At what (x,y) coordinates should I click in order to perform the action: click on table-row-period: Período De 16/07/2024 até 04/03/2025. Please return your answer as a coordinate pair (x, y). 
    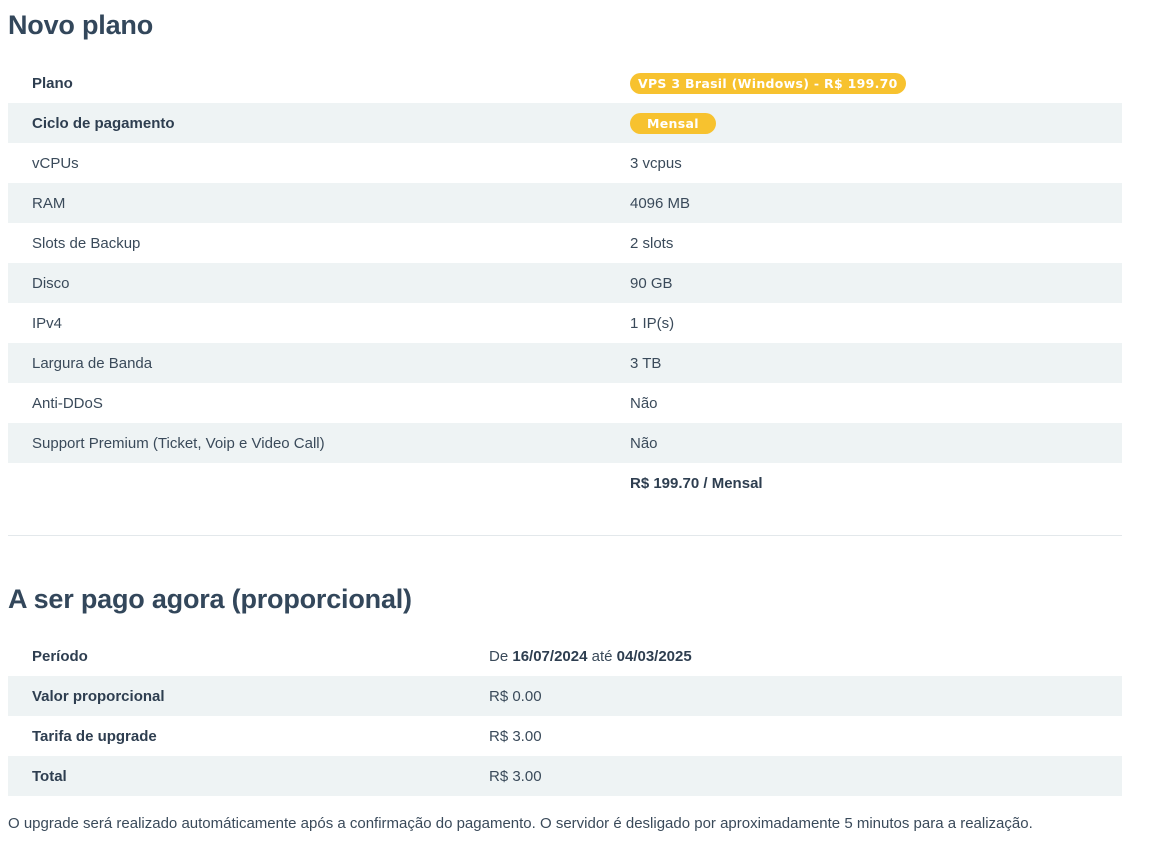
    Looking at the image, I should click on (565, 656).